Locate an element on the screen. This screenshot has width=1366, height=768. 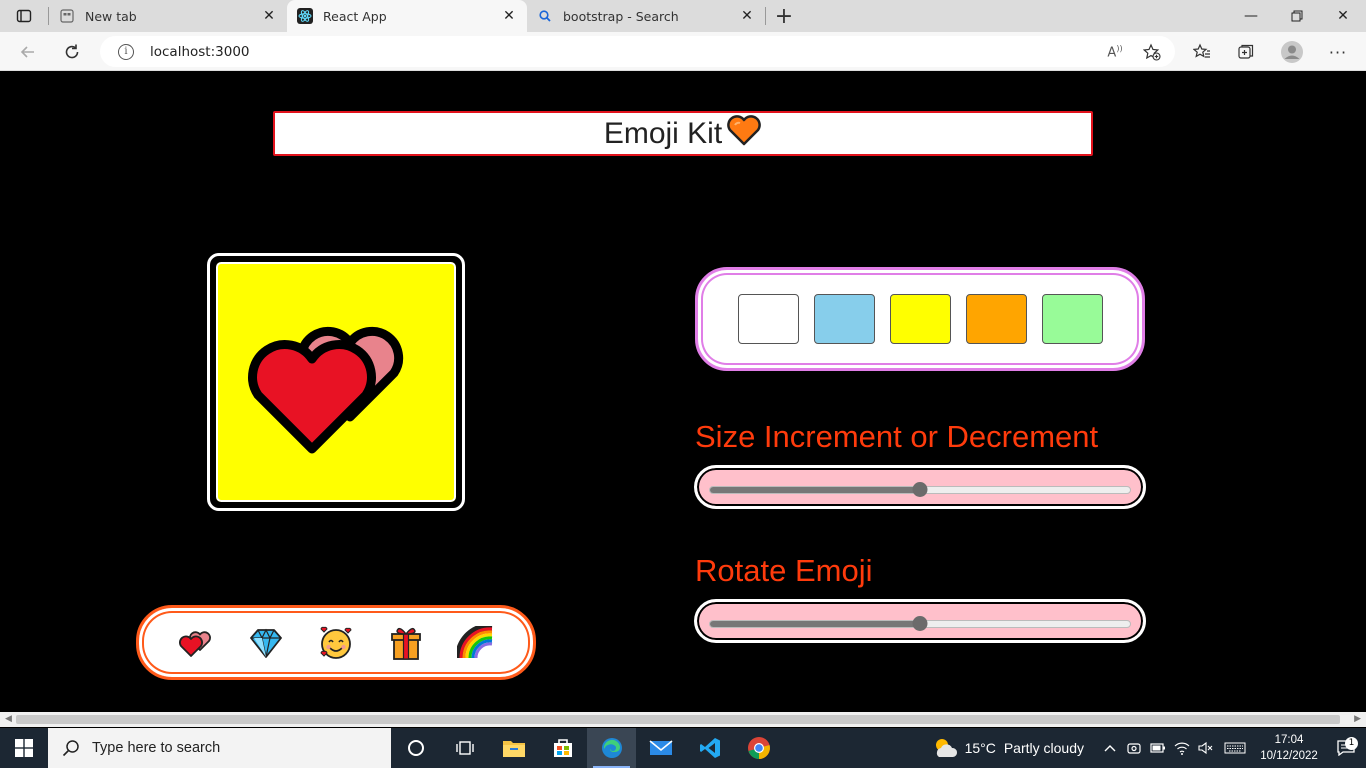
partly-cloudy-icon is located at coordinates (946, 748).